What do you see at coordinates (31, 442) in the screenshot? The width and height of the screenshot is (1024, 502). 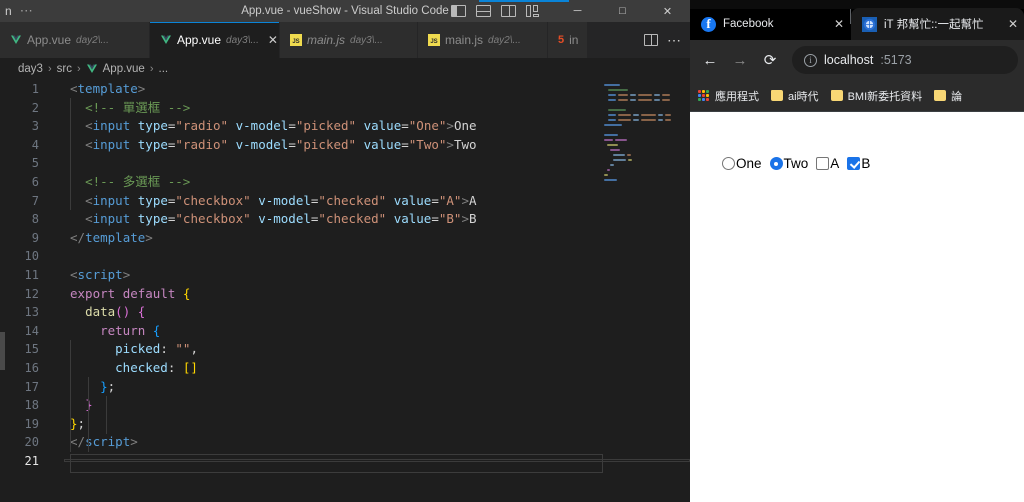 I see `line-number: 20` at bounding box center [31, 442].